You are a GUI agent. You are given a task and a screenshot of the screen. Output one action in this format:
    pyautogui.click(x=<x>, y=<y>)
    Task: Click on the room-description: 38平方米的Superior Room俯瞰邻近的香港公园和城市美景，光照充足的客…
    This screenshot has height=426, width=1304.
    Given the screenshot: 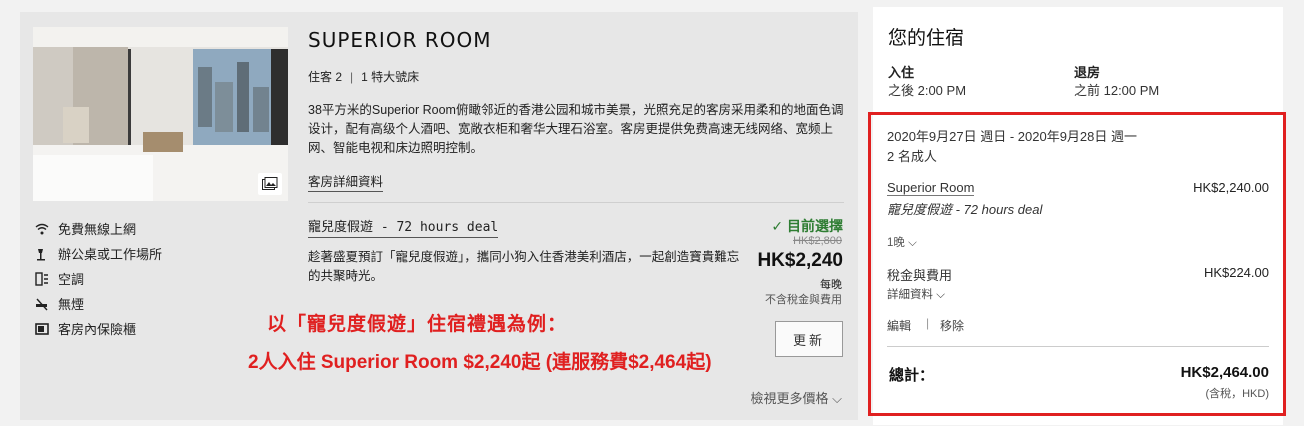 What is the action you would take?
    pyautogui.click(x=576, y=129)
    